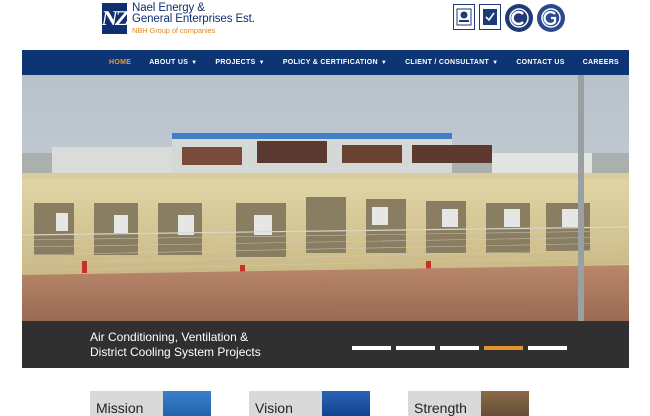 The height and width of the screenshot is (416, 650). Describe the element at coordinates (120, 408) in the screenshot. I see `card-label: Mission` at that location.